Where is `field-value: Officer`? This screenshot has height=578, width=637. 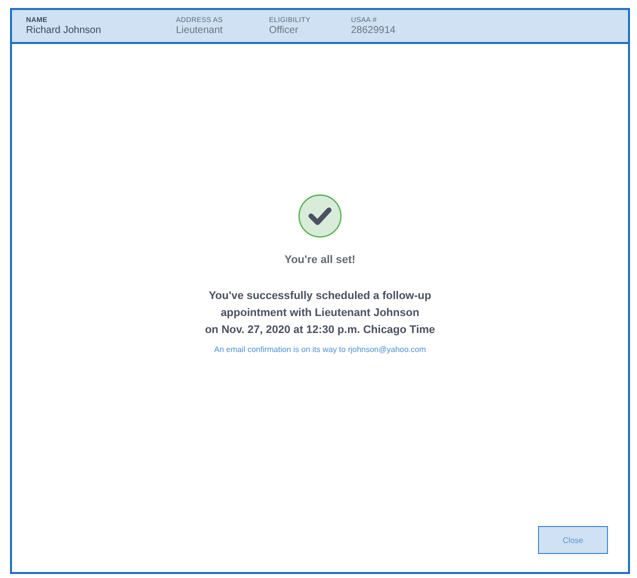
field-value: Officer is located at coordinates (283, 30).